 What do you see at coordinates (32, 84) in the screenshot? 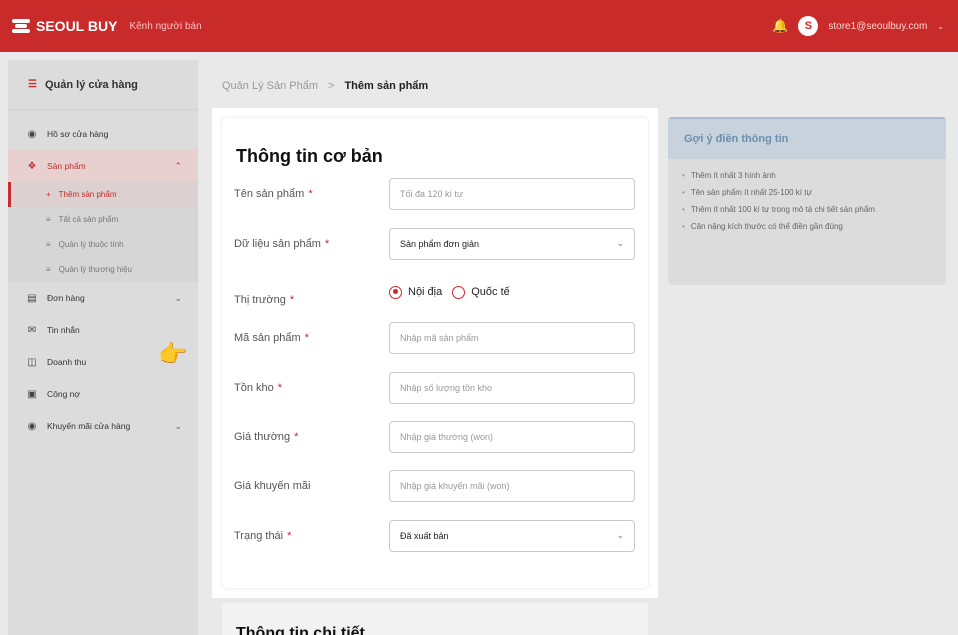
I see `menu-icon: ☰` at bounding box center [32, 84].